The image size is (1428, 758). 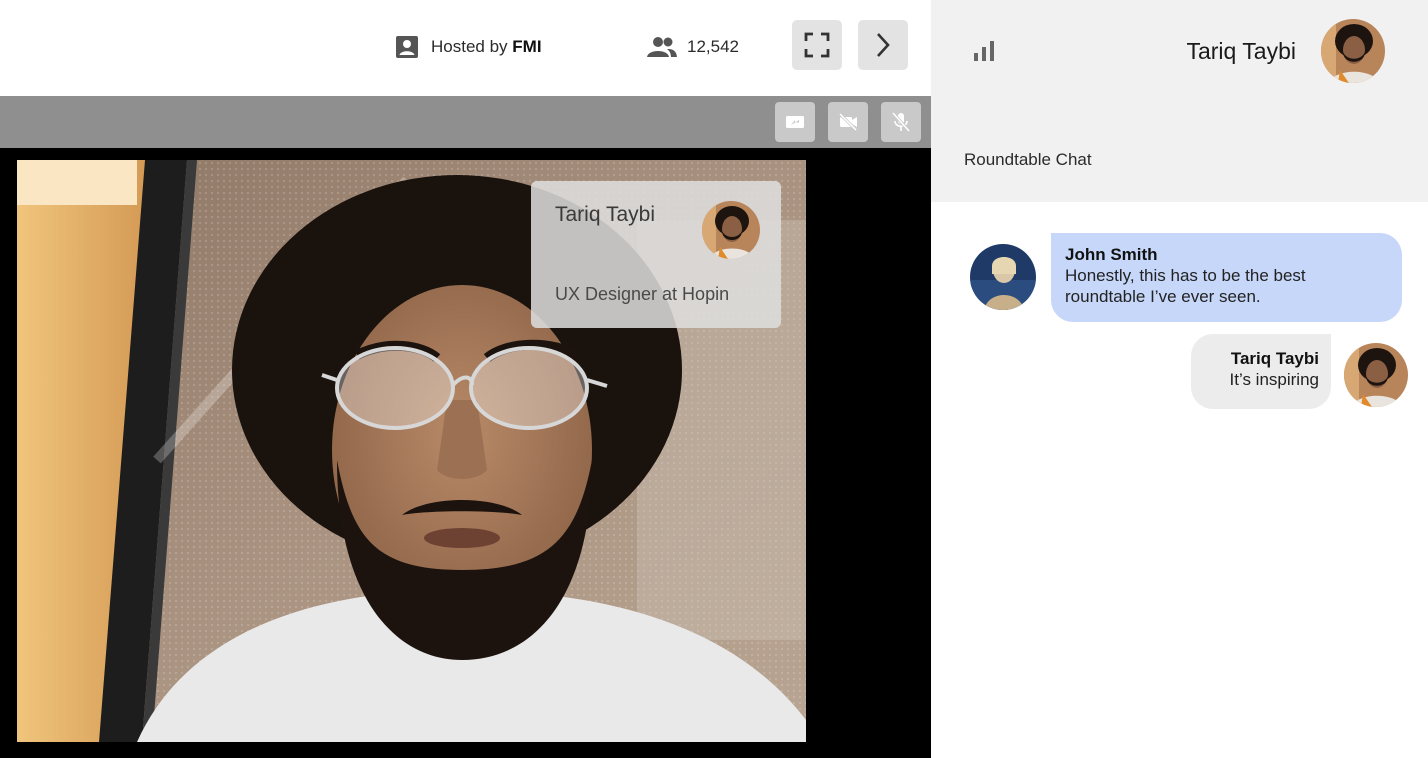 I want to click on current-user-name: Tariq Taybi, so click(x=1241, y=51).